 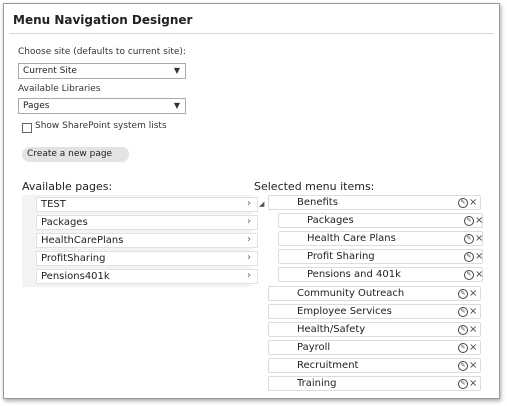 I want to click on site-dropdown: Current Site ▼, so click(x=102, y=71).